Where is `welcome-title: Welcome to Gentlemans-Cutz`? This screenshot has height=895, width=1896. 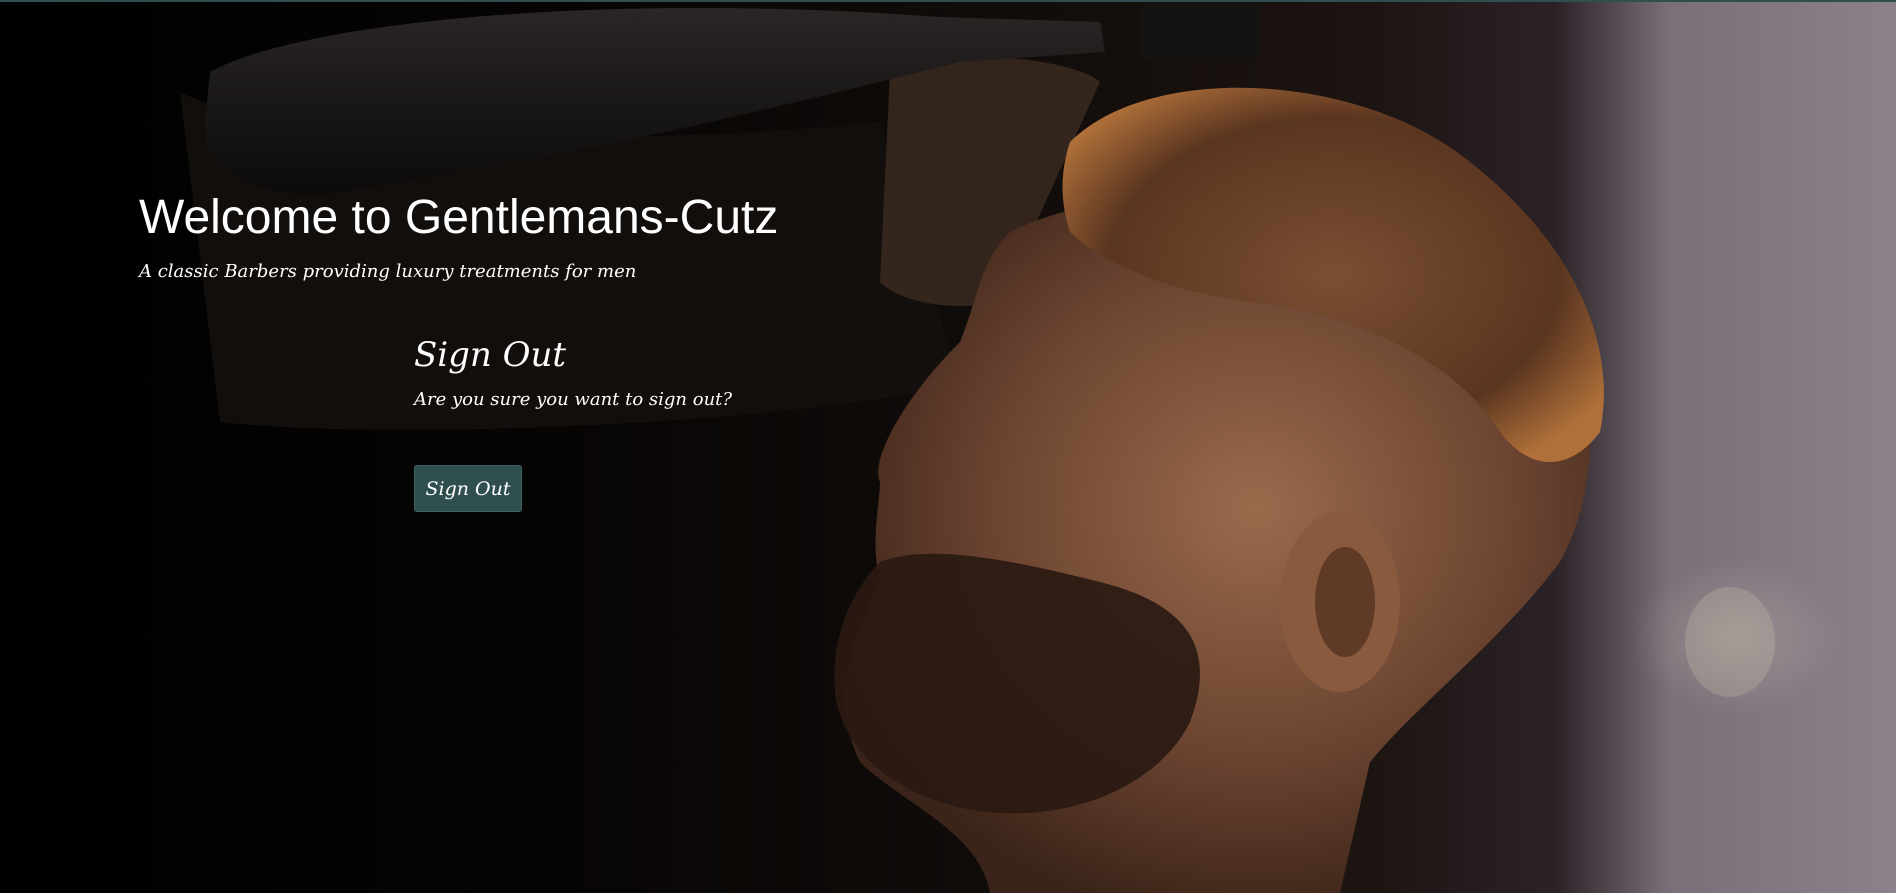 welcome-title: Welcome to Gentlemans-Cutz is located at coordinates (459, 217).